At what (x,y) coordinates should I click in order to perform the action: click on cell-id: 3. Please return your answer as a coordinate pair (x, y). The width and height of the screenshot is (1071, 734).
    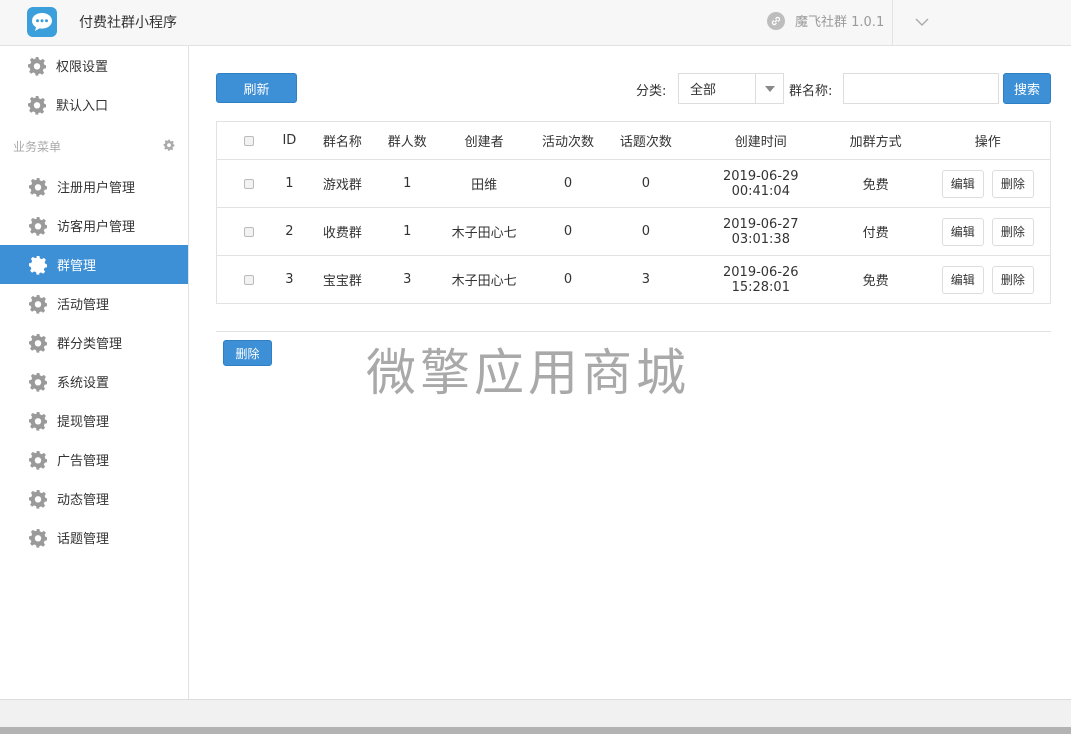
    Looking at the image, I should click on (289, 279).